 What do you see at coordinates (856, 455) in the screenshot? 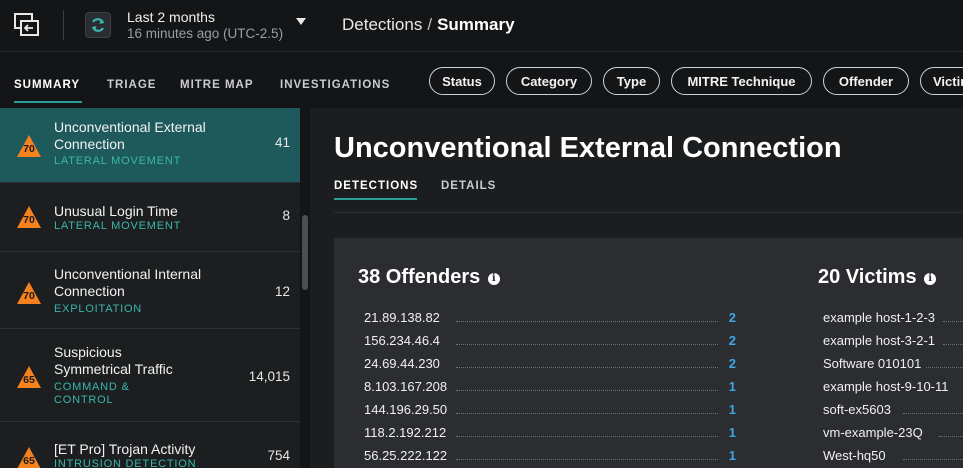
I see `victim-host: West-hq50` at bounding box center [856, 455].